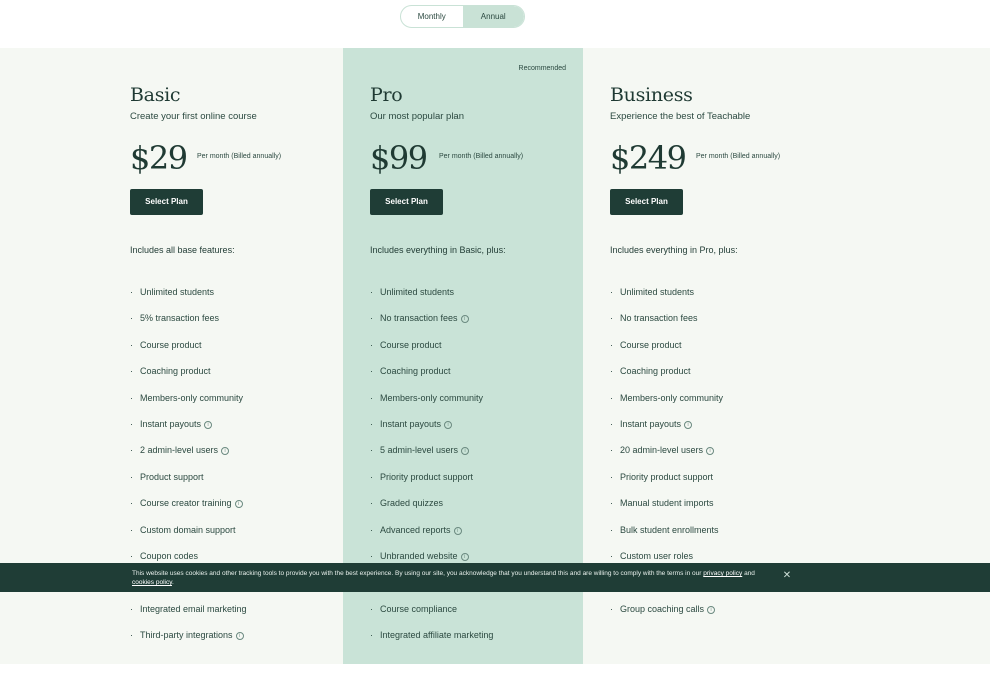  I want to click on privacy-policy-link: privacy policy, so click(722, 573).